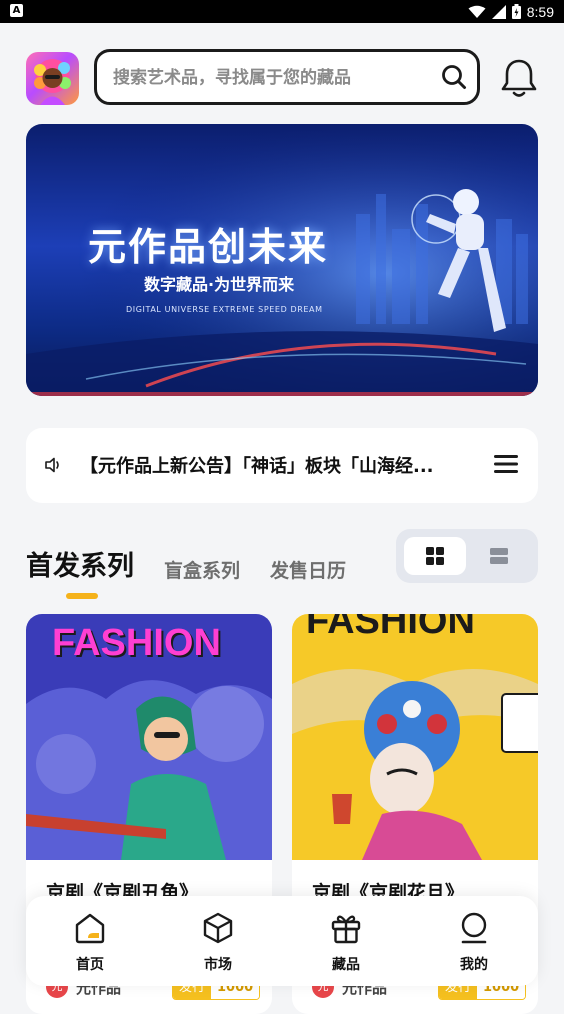  What do you see at coordinates (273, 78) in the screenshot?
I see `search-input` at bounding box center [273, 78].